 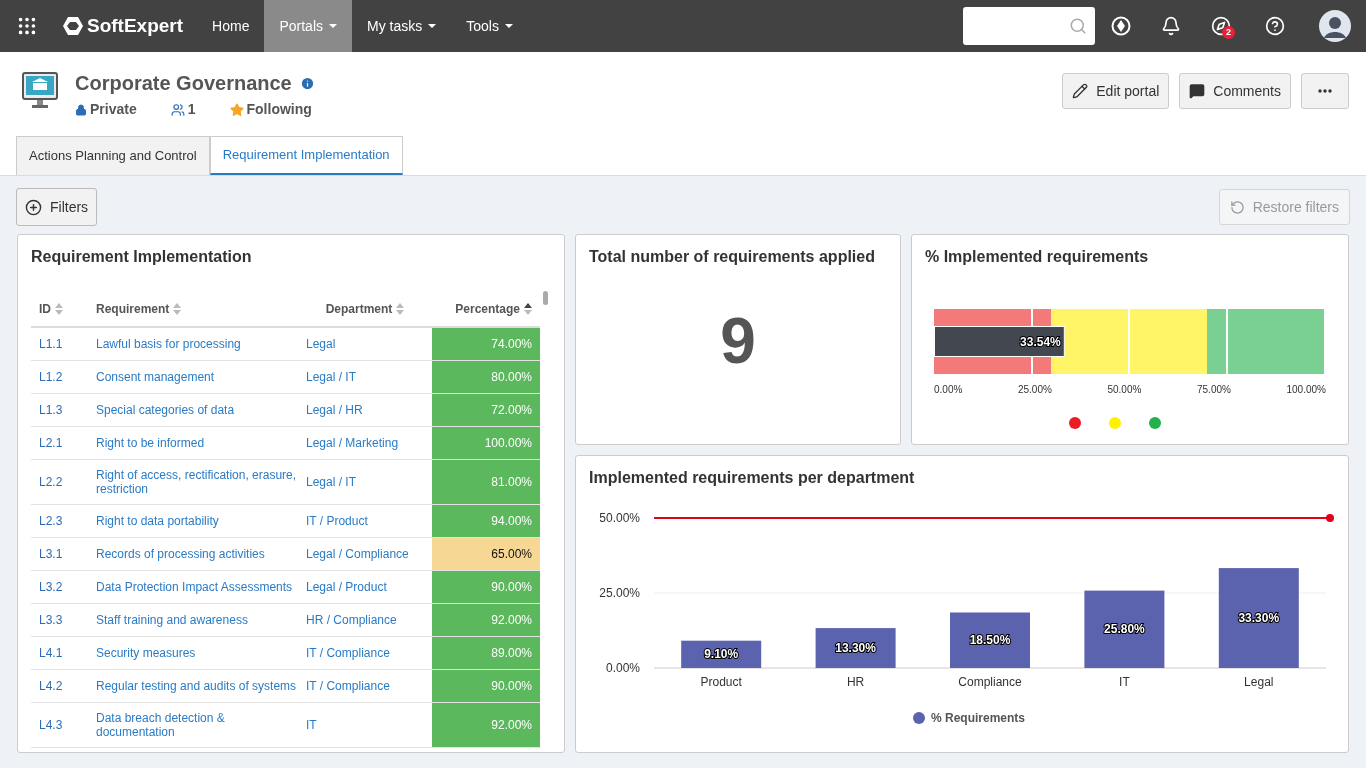 I want to click on member-count: 1, so click(x=191, y=109).